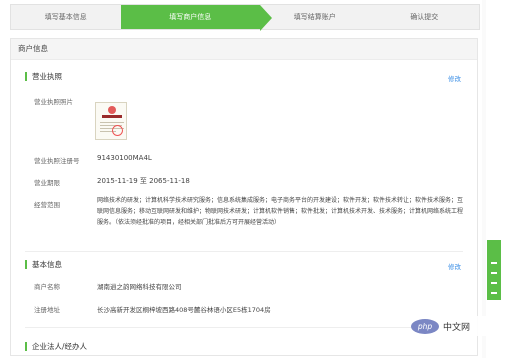 The height and width of the screenshot is (358, 505). I want to click on address-label: 注册地址, so click(47, 310).